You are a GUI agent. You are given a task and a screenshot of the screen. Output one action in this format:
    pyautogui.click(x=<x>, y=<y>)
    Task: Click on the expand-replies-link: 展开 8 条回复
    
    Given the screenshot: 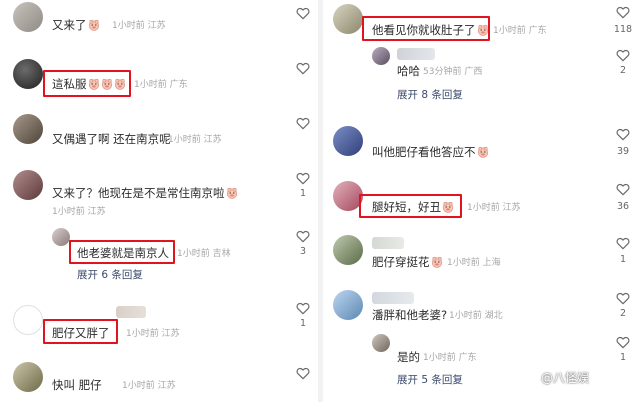 What is the action you would take?
    pyautogui.click(x=430, y=95)
    